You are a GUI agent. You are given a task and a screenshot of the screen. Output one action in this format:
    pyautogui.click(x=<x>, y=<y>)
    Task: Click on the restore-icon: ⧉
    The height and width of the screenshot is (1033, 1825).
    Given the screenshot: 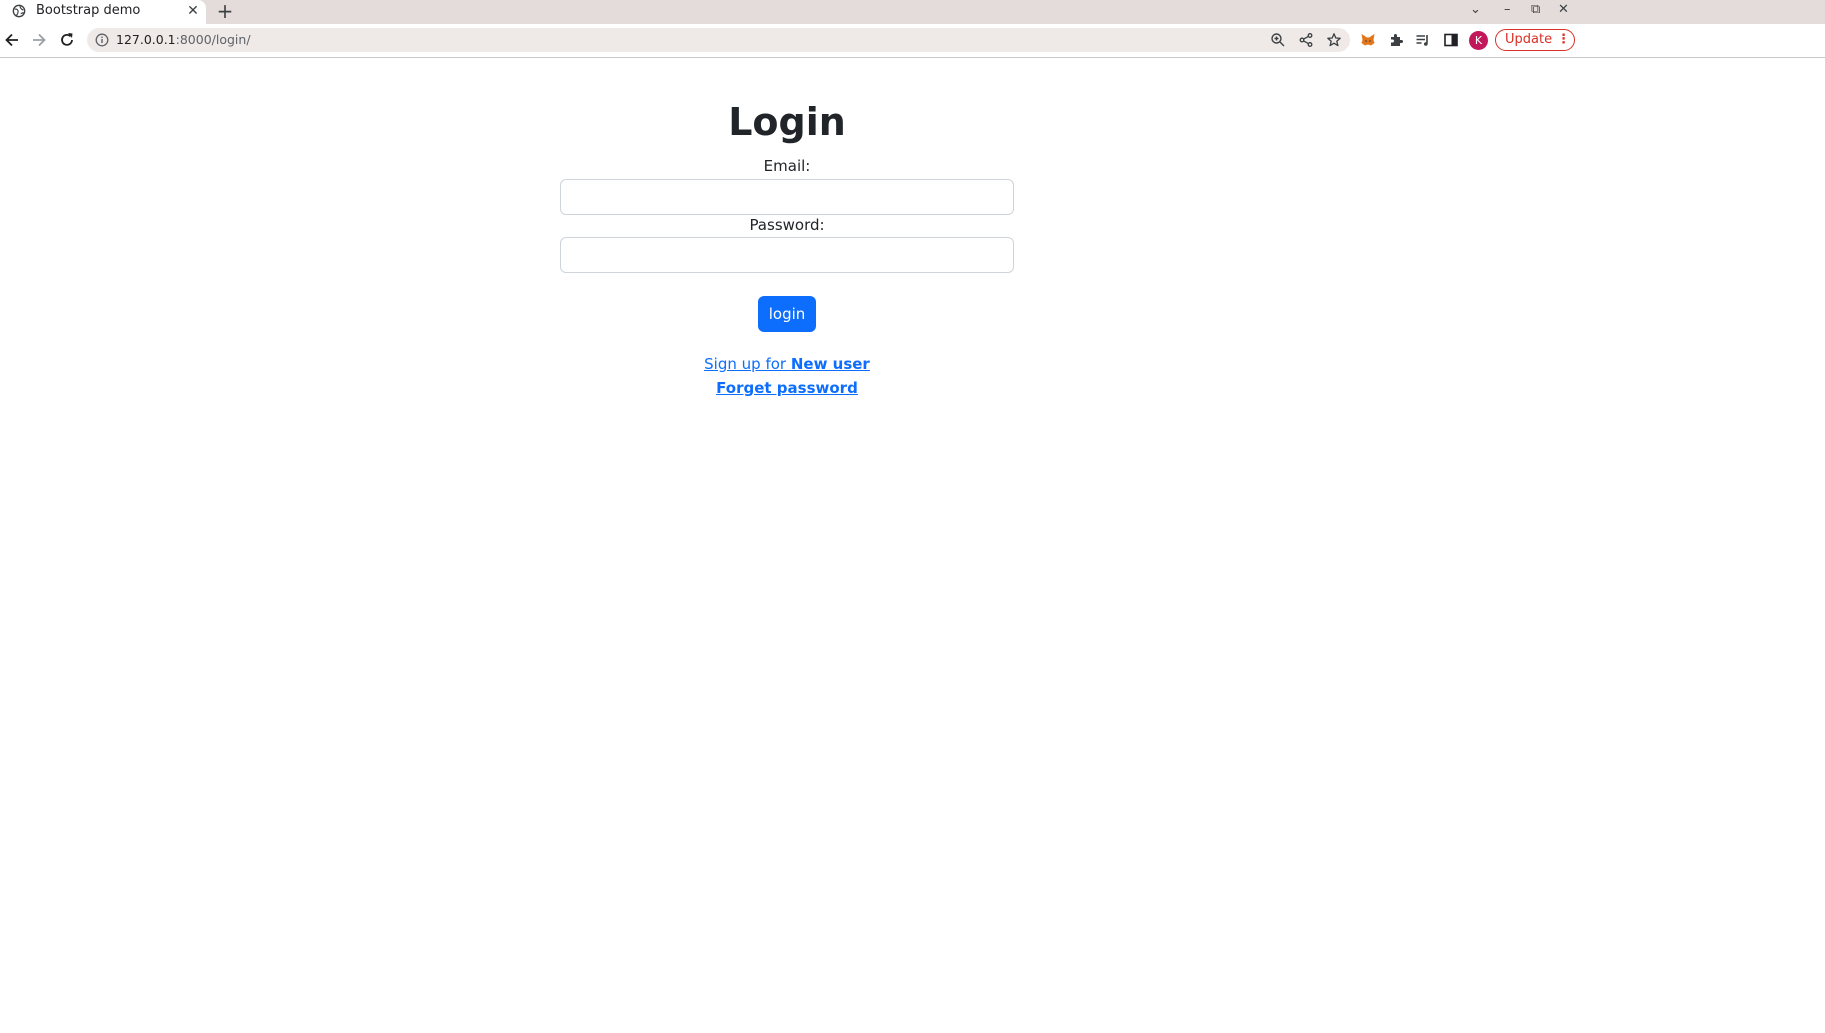 What is the action you would take?
    pyautogui.click(x=1535, y=9)
    